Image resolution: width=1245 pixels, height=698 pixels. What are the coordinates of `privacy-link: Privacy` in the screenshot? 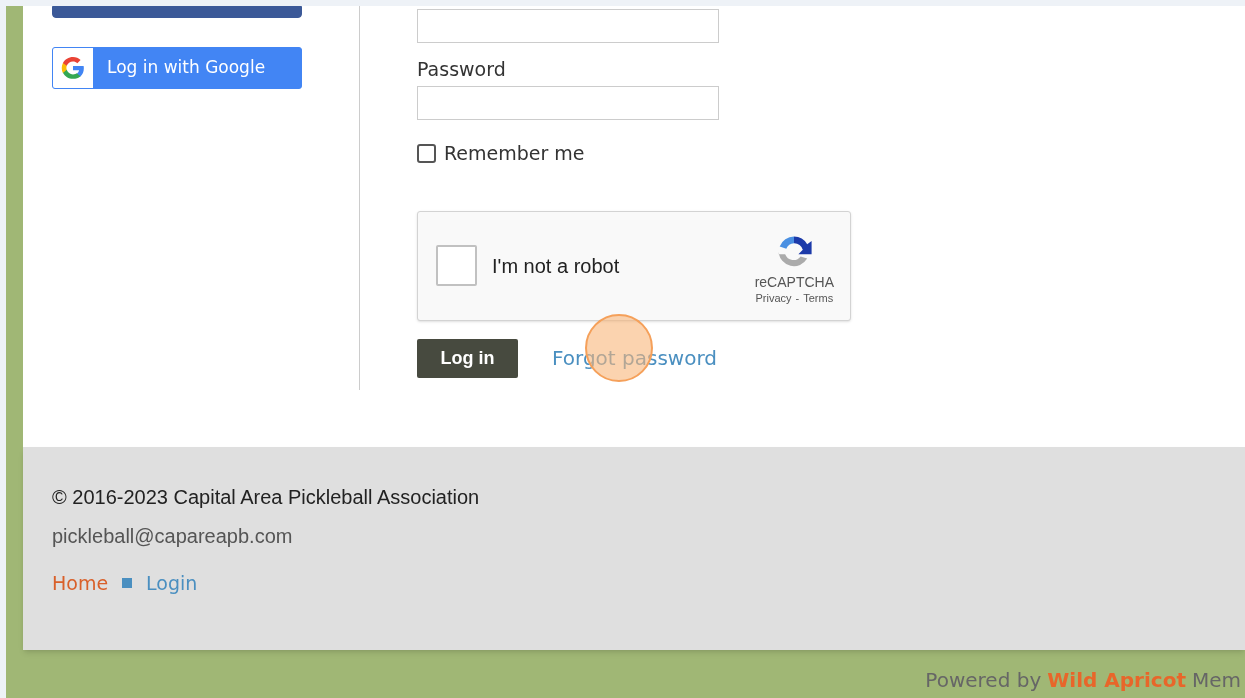 It's located at (773, 297).